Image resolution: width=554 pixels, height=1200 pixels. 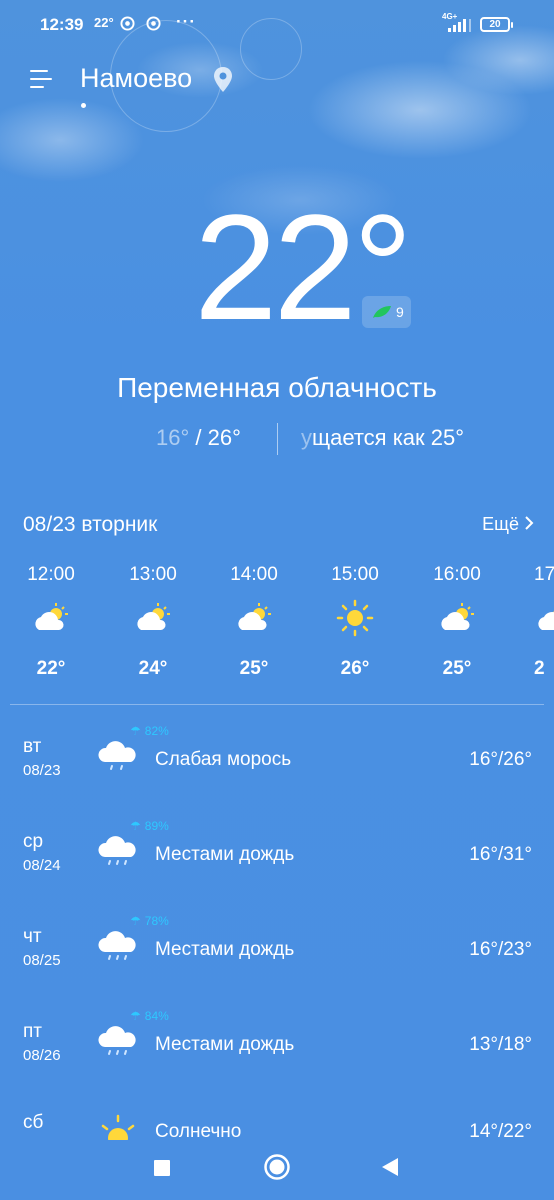 What do you see at coordinates (42, 865) in the screenshot?
I see `day-date: 08/24` at bounding box center [42, 865].